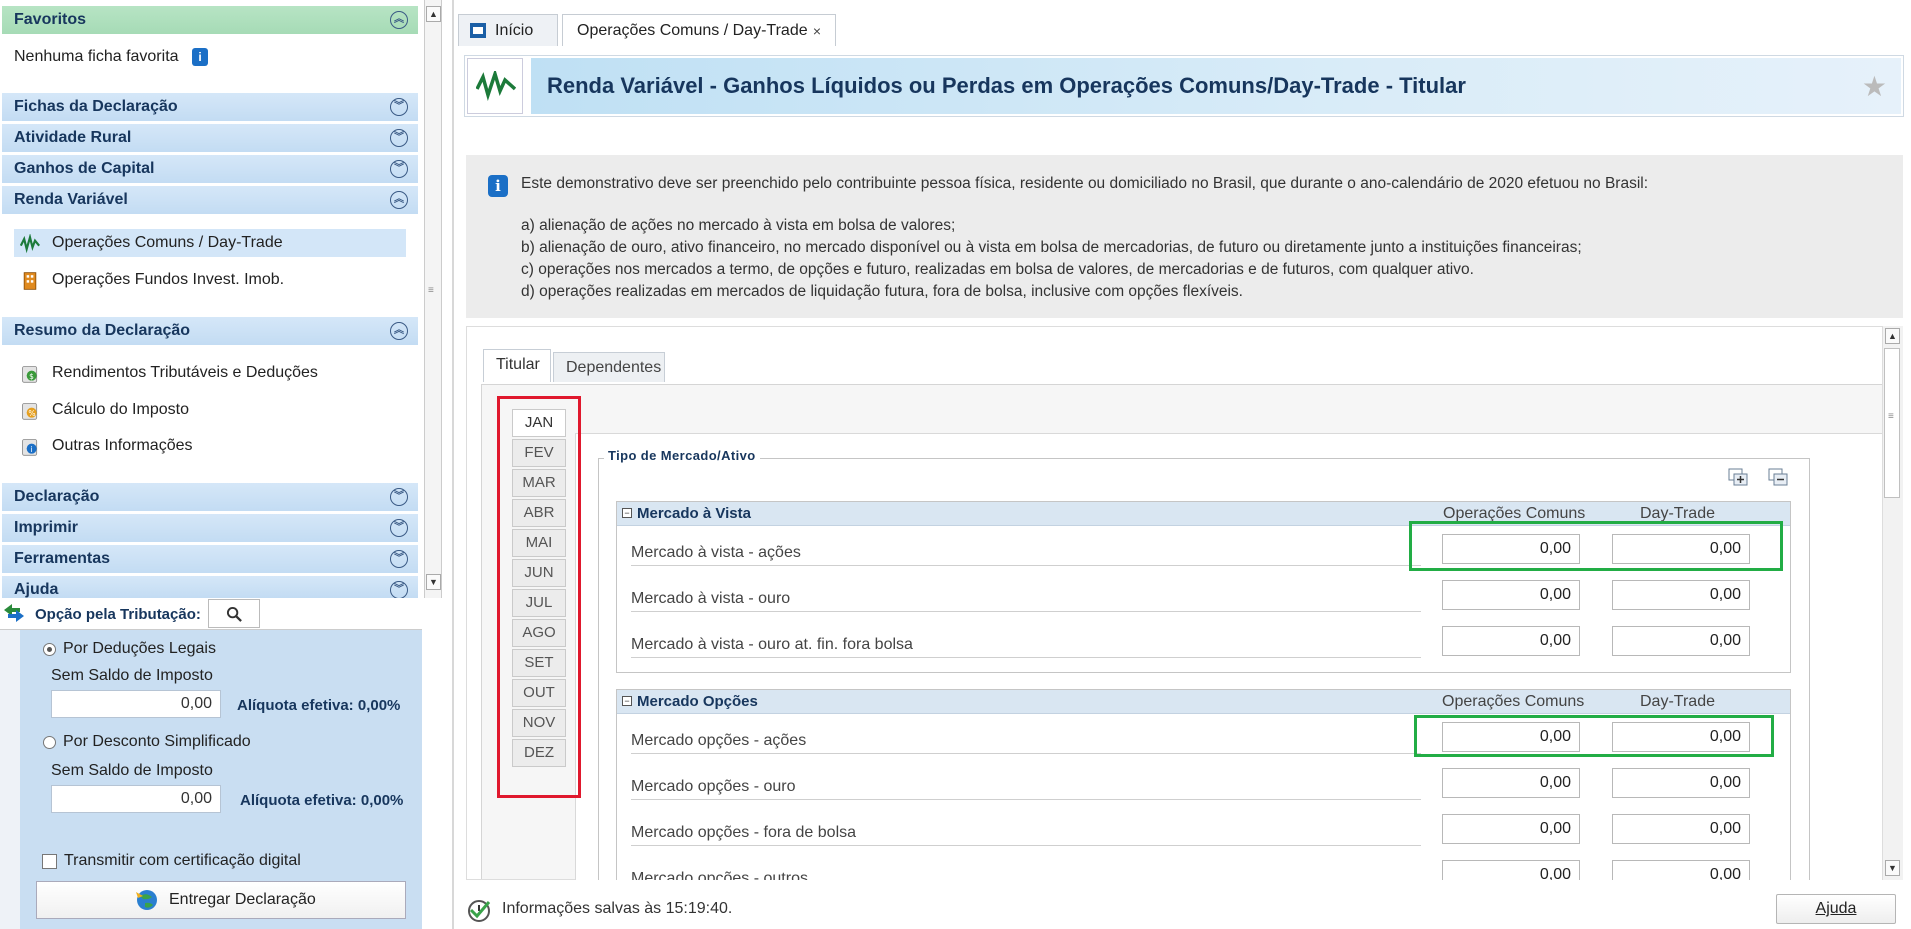  I want to click on simplificado-aliquota: Alíquota efetiva: 0,00%, so click(322, 800).